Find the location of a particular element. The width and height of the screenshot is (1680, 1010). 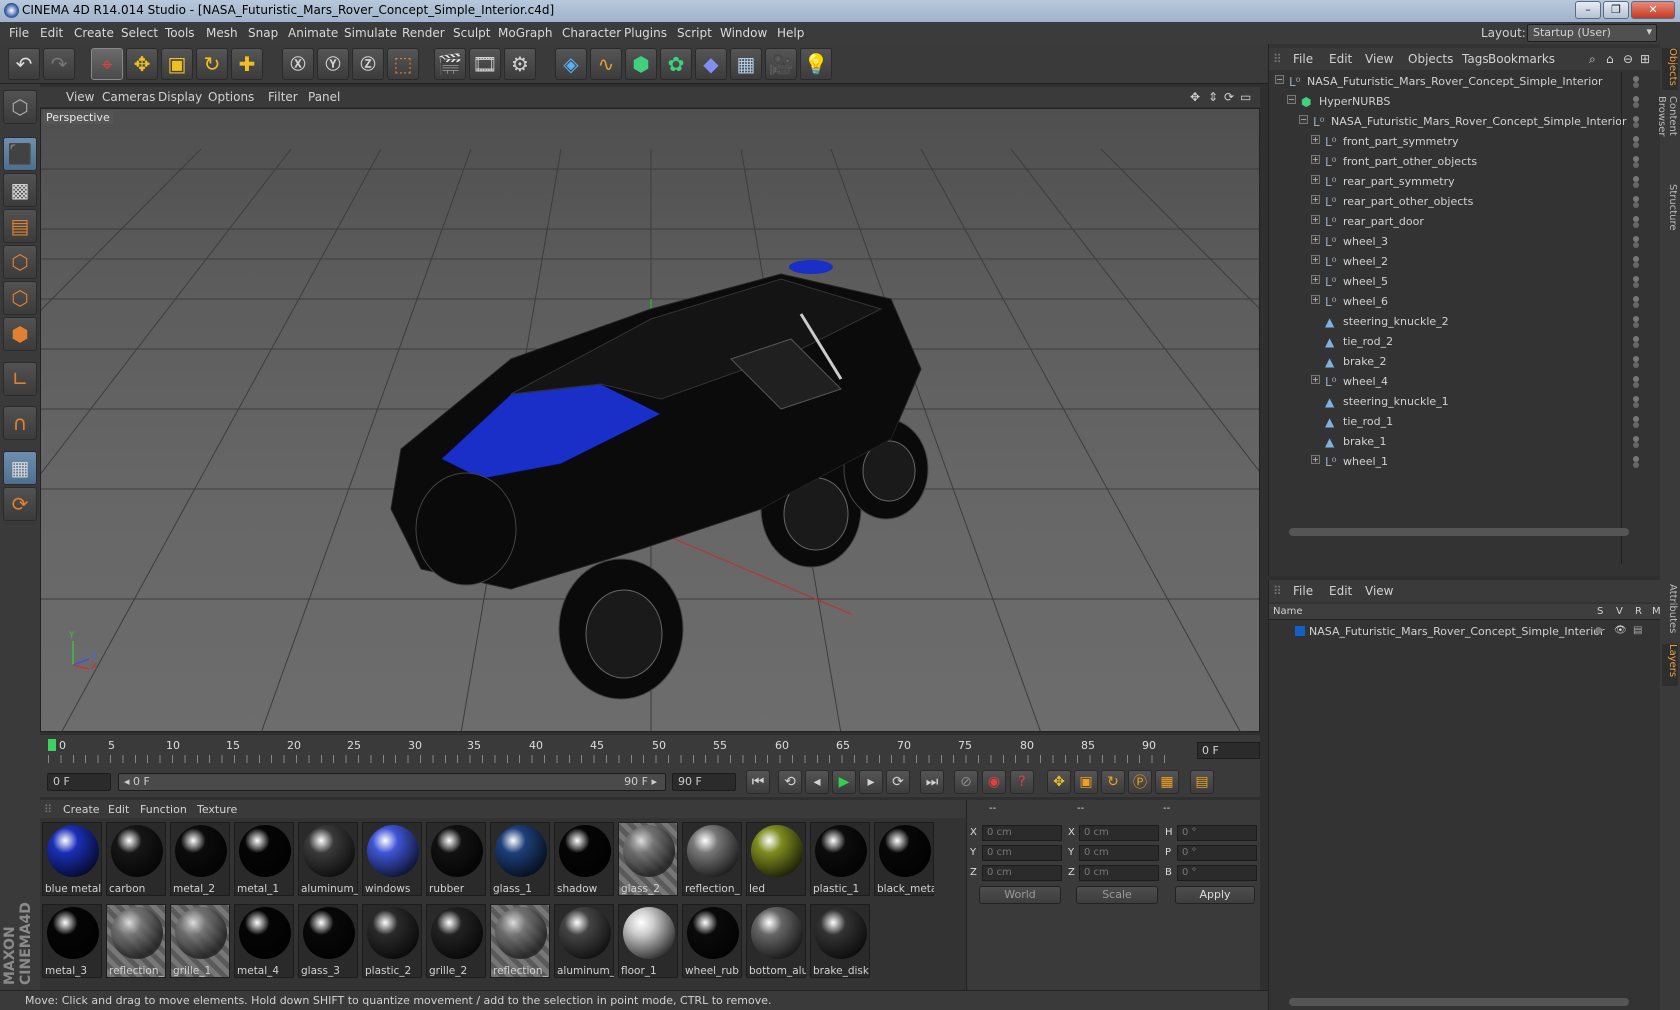

play-icon: ▶ is located at coordinates (844, 782).